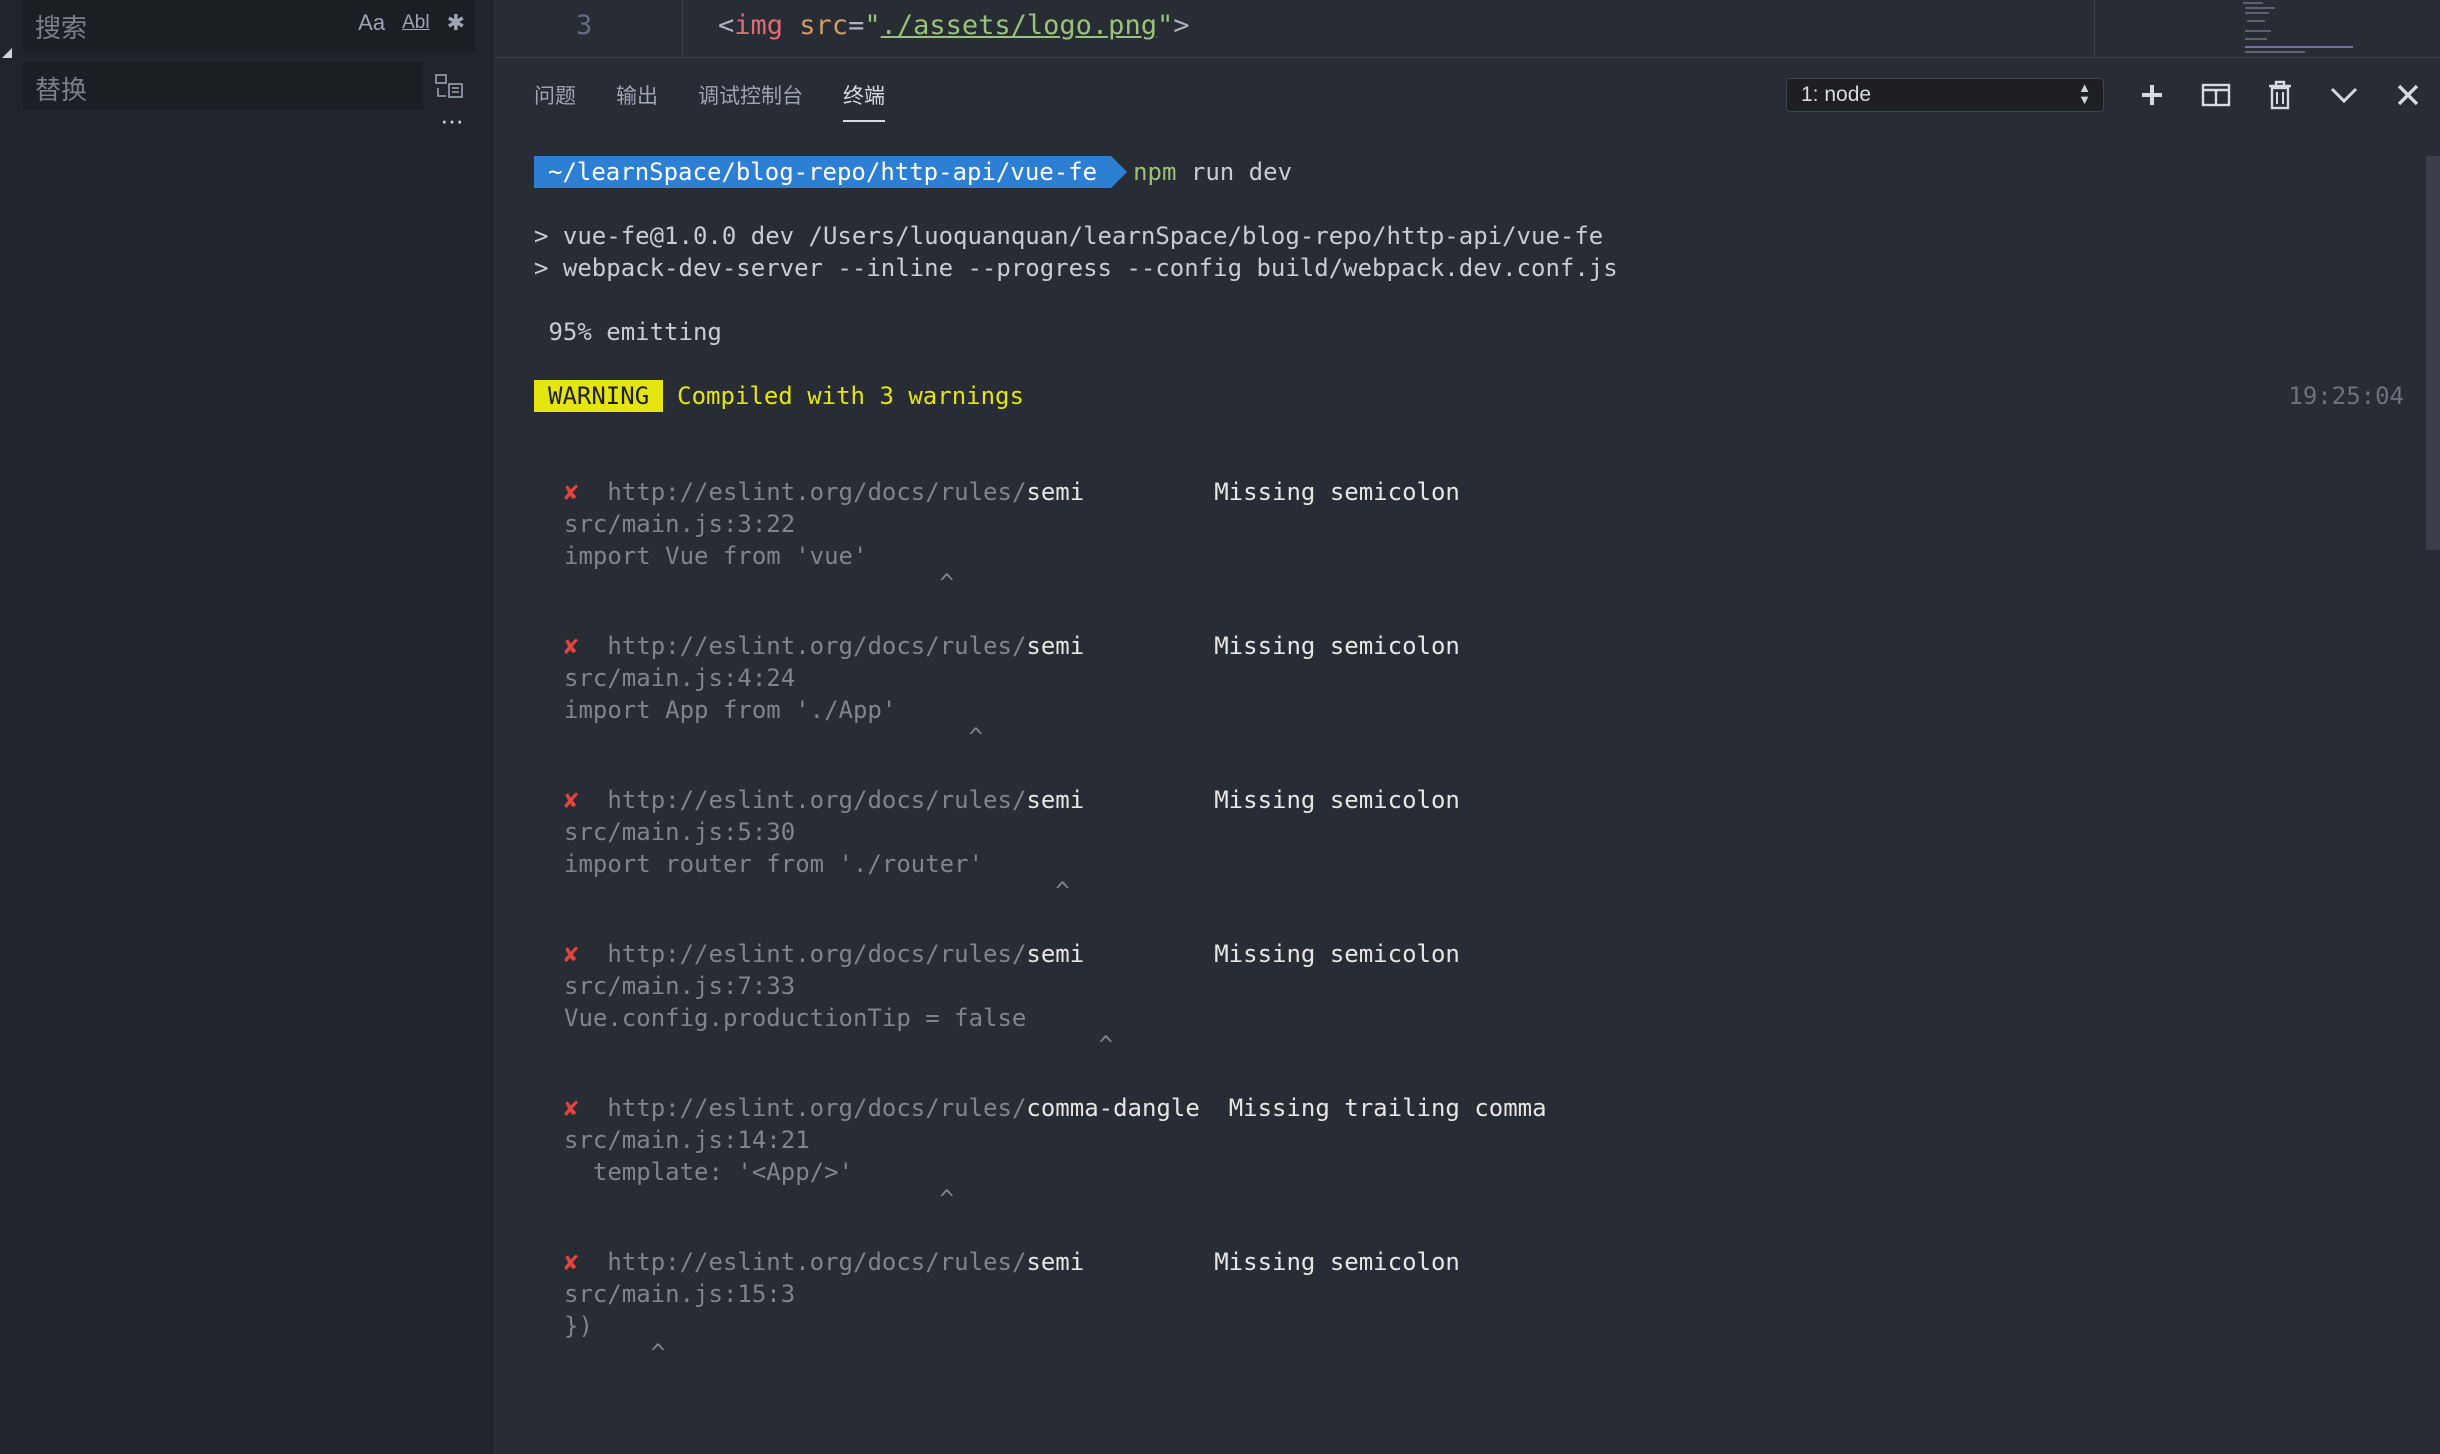 Image resolution: width=2440 pixels, height=1454 pixels. I want to click on close-icon, so click(2408, 95).